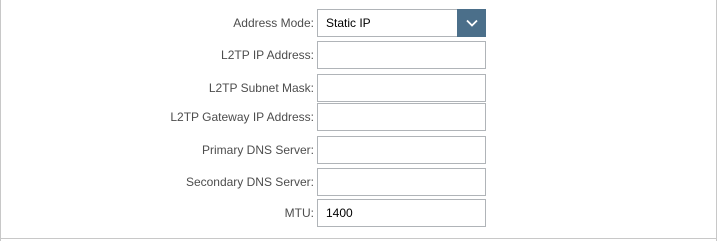 The image size is (717, 241). Describe the element at coordinates (242, 117) in the screenshot. I see `l2tp-gateway-ip-address-label: L2TP Gateway IP Address:` at that location.